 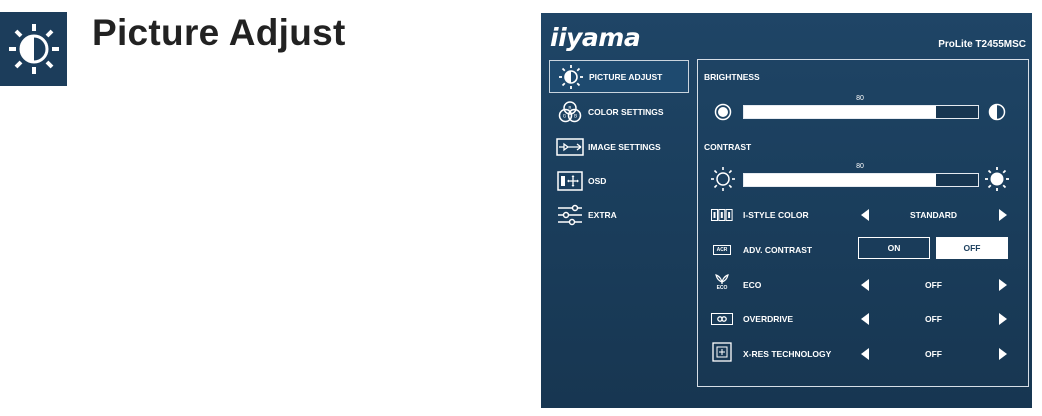 I want to click on xres-left-arrow-icon, so click(x=865, y=354).